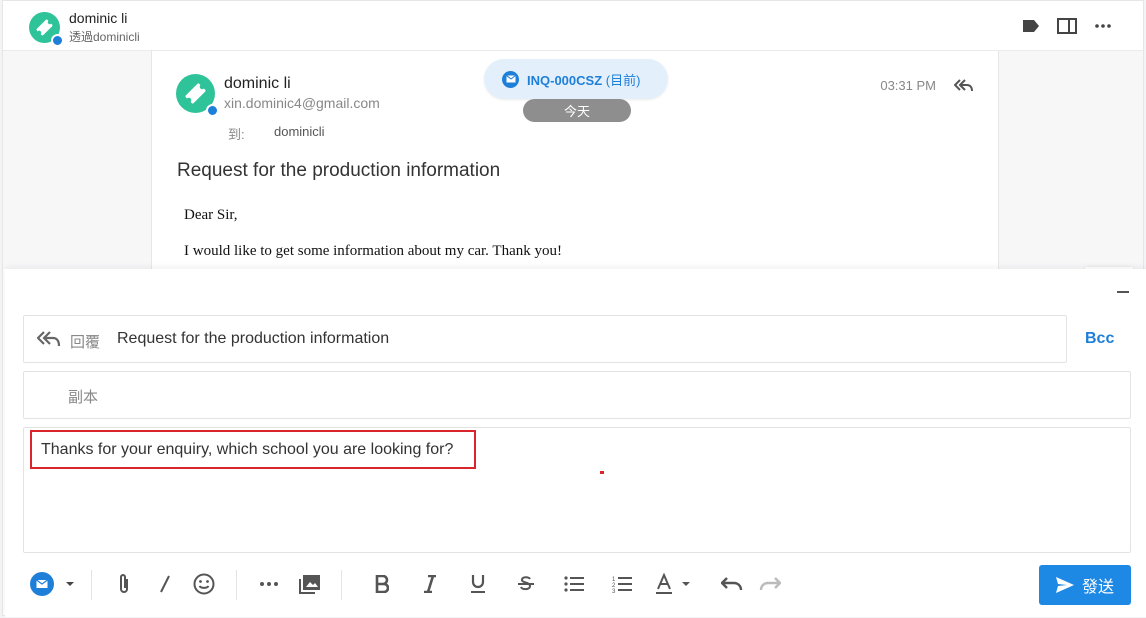 The image size is (1146, 618). What do you see at coordinates (732, 584) in the screenshot?
I see `undo-icon` at bounding box center [732, 584].